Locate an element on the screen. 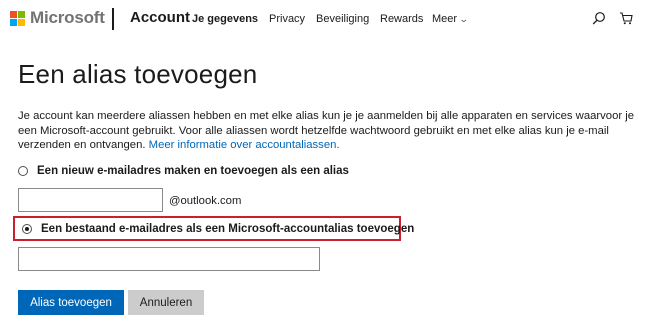 Image resolution: width=645 pixels, height=327 pixels. domain-suffix: @outlook.com is located at coordinates (205, 201).